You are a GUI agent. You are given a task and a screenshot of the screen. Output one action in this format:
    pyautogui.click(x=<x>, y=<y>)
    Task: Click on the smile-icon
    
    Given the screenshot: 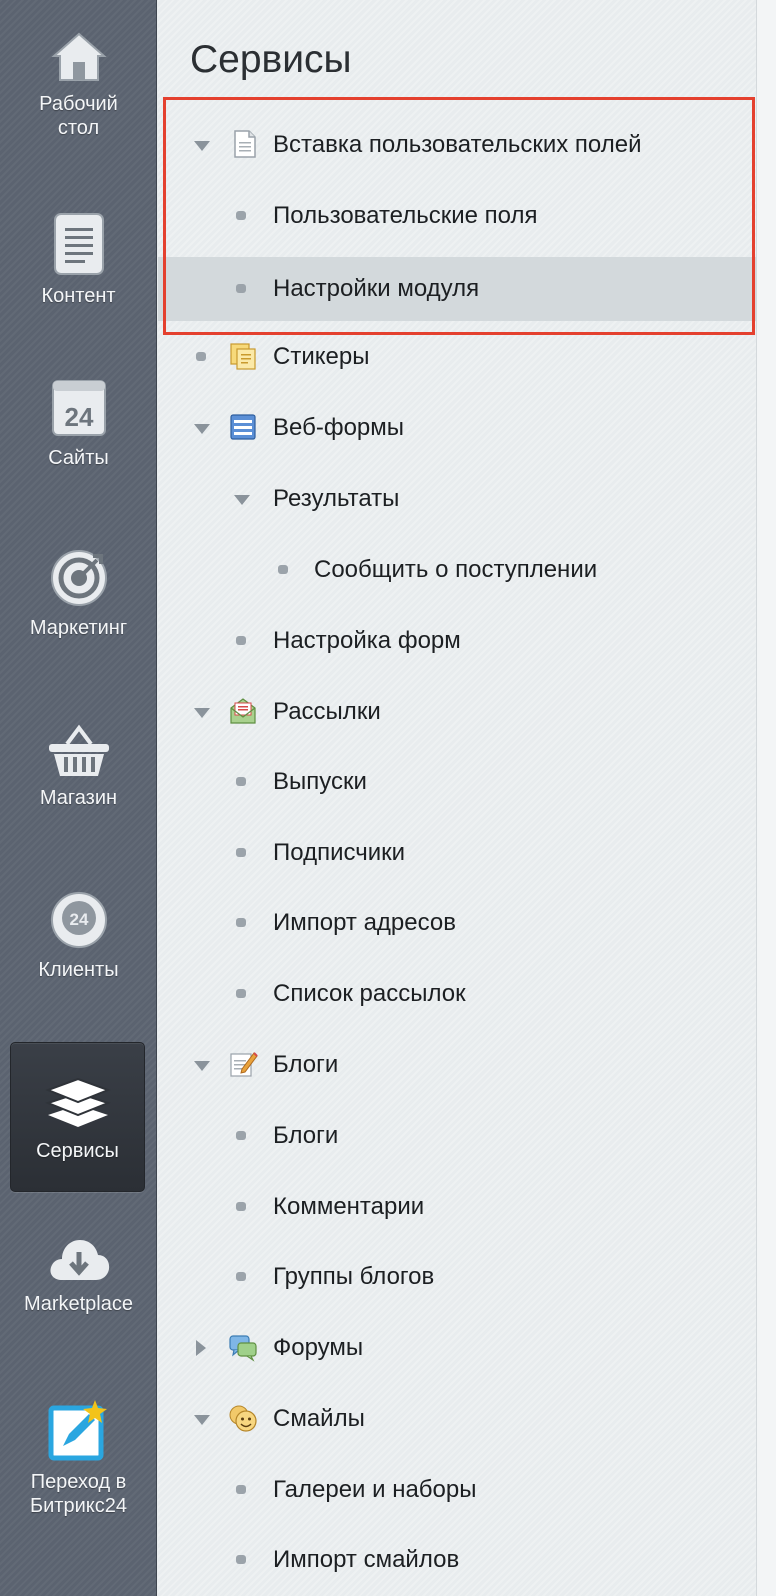 What is the action you would take?
    pyautogui.click(x=243, y=1418)
    